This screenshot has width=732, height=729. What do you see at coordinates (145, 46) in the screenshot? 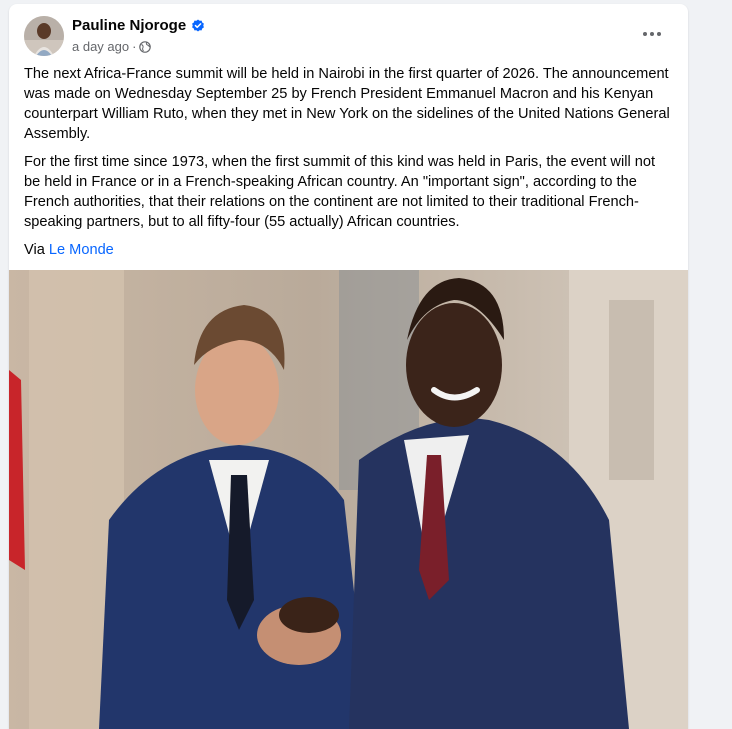
I see `globe-icon` at bounding box center [145, 46].